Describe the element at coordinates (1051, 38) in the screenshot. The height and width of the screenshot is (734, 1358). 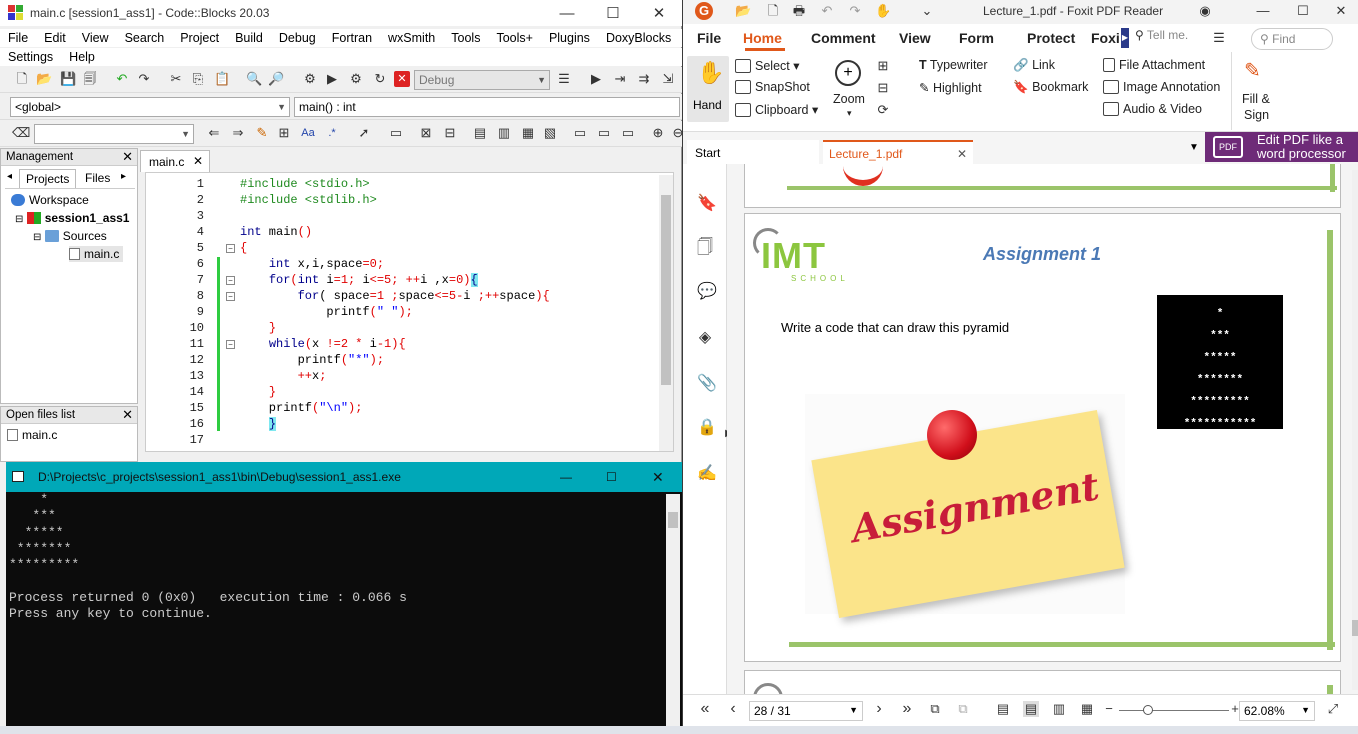
I see `menu-protect: Protect` at that location.